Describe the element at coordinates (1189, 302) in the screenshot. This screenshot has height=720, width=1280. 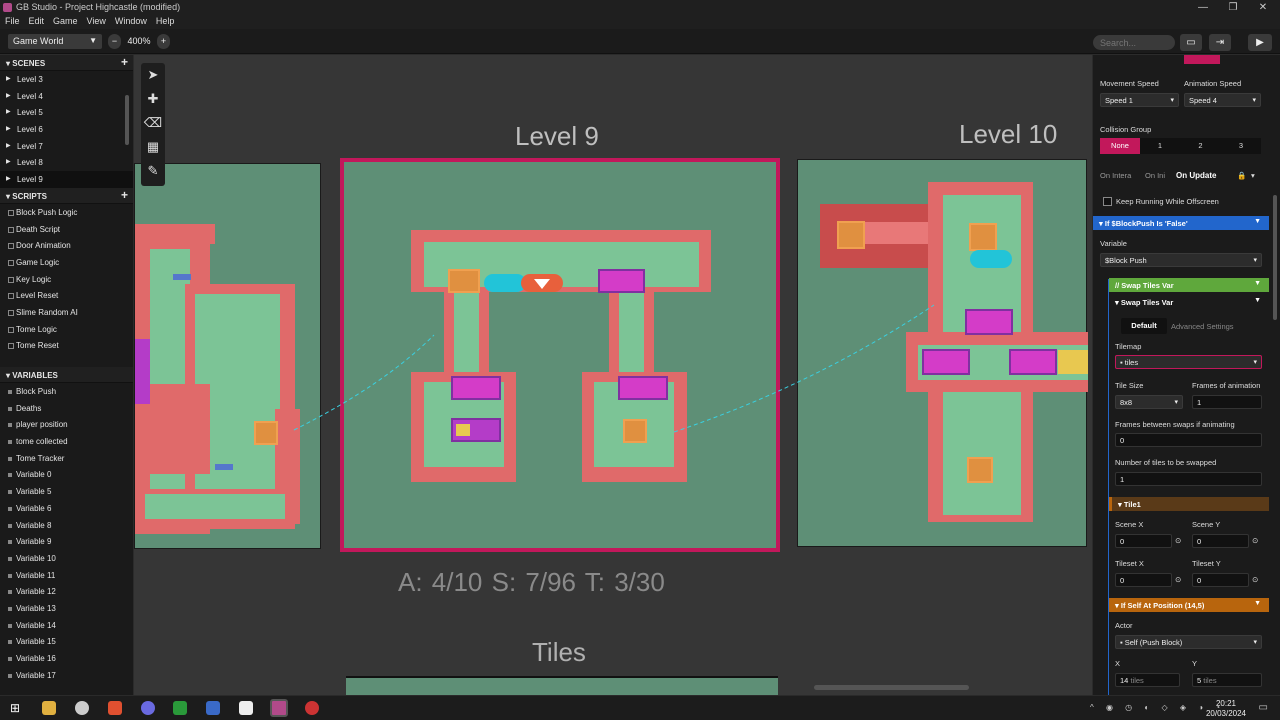
I see `swap-tiles-header: ▾ Swap Tiles Var ▼` at that location.